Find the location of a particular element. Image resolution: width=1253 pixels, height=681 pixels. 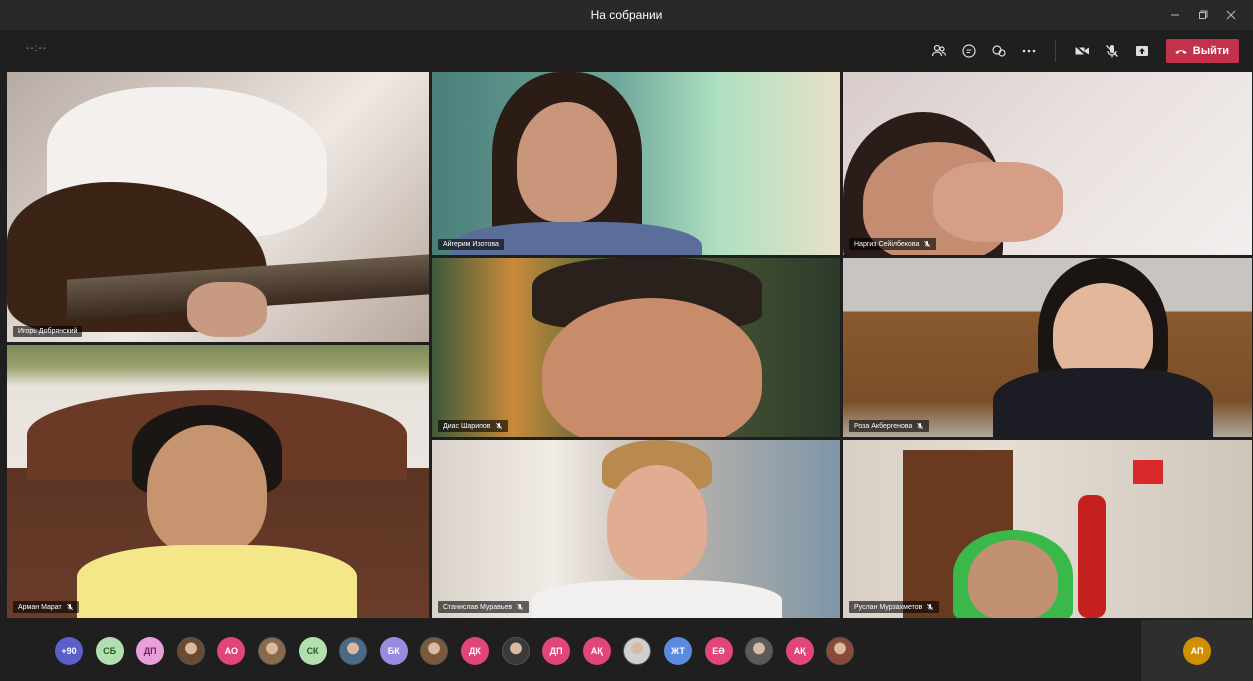

roster-avatars: +90 СБ ДП АО СК БК ДК ДП АҚ ЖТ ЕӘ АҚ is located at coordinates (455, 650).